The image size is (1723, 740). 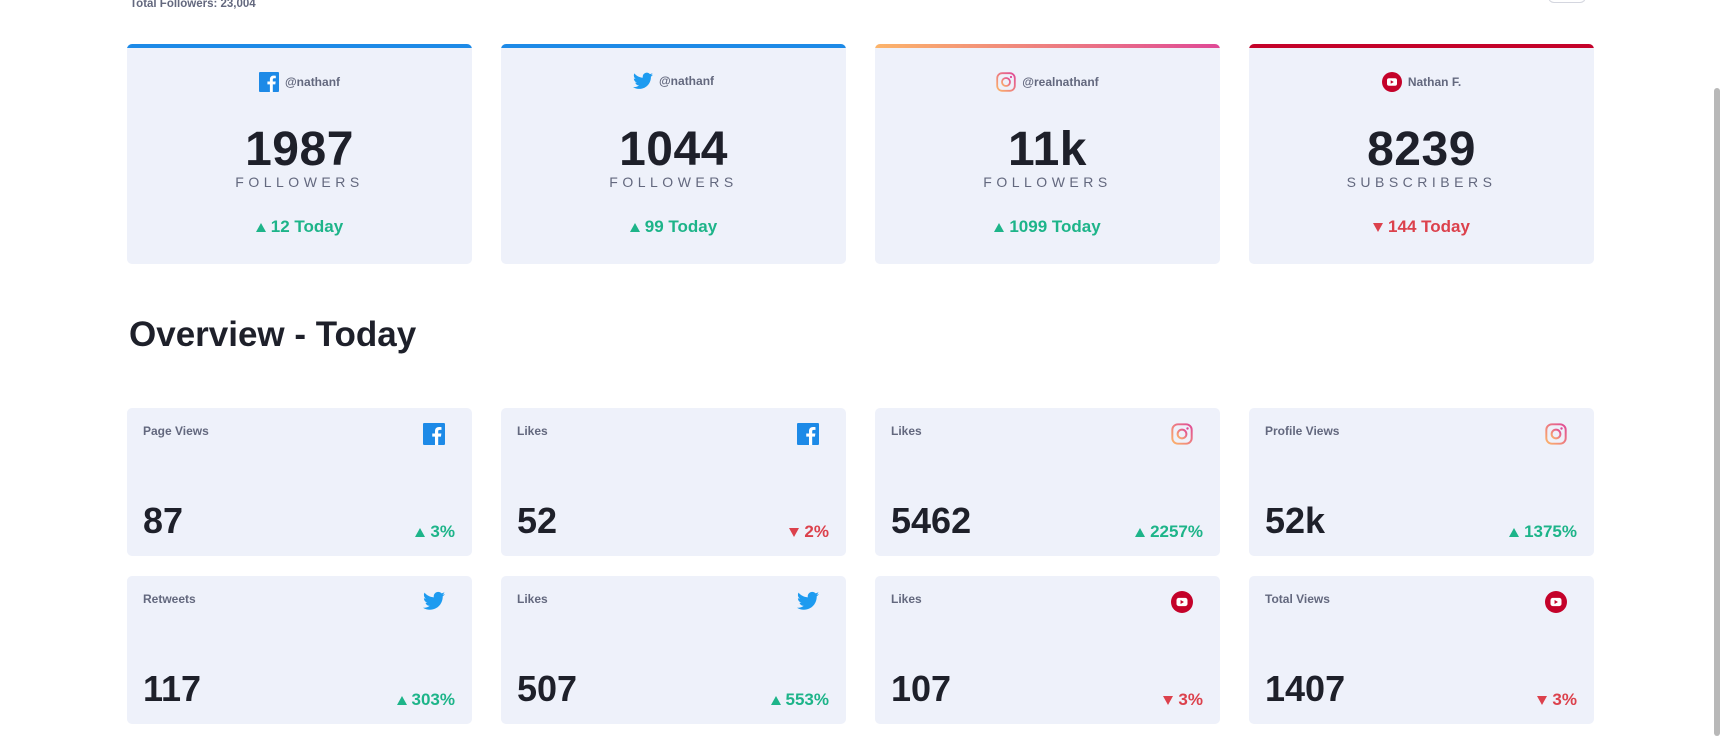 I want to click on daily-delta: 99 Today, so click(x=673, y=227).